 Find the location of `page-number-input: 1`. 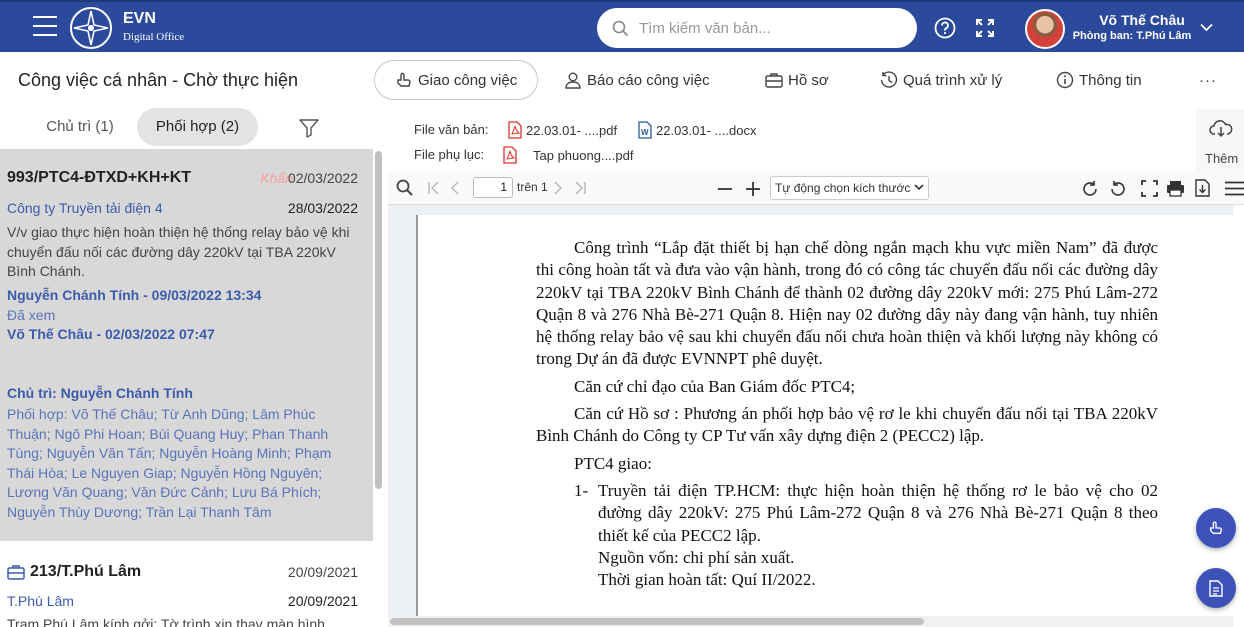

page-number-input: 1 is located at coordinates (493, 187).